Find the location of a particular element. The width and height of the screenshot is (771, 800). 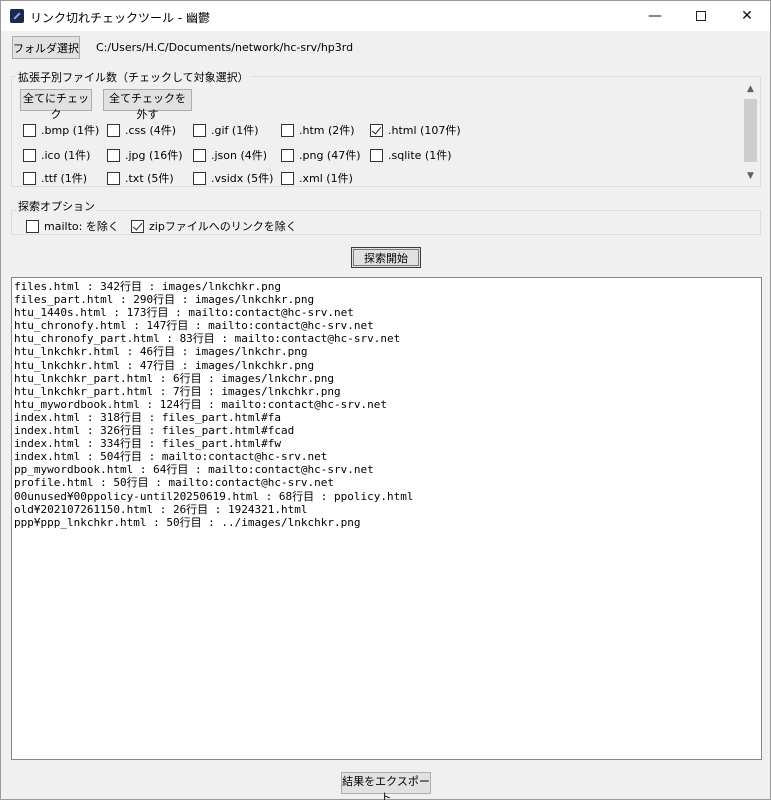

scroll-thumb is located at coordinates (750, 130).